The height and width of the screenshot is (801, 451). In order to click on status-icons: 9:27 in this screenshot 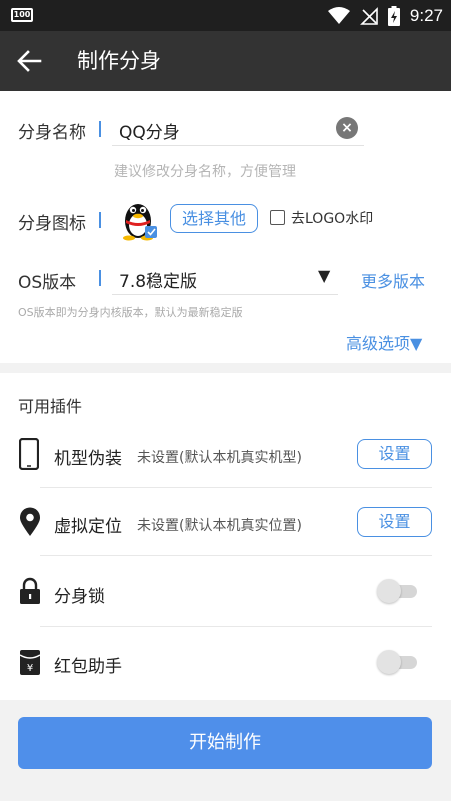, I will do `click(385, 15)`.